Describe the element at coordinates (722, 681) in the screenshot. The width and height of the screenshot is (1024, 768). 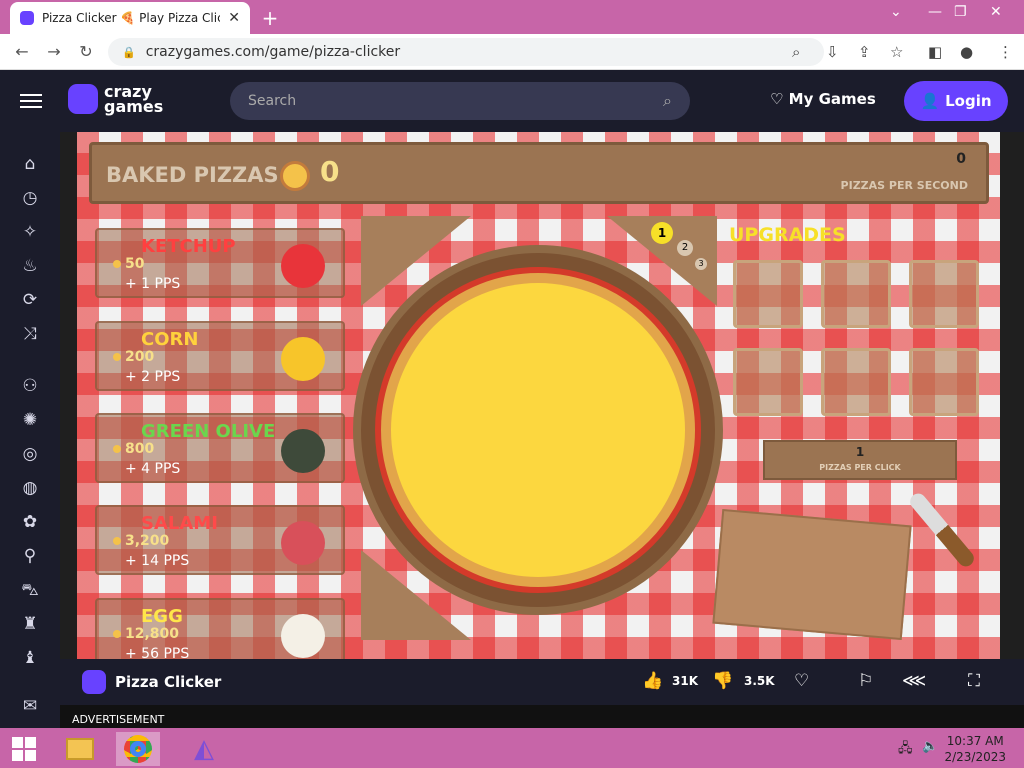
I see `dislike-icon: 👎` at that location.